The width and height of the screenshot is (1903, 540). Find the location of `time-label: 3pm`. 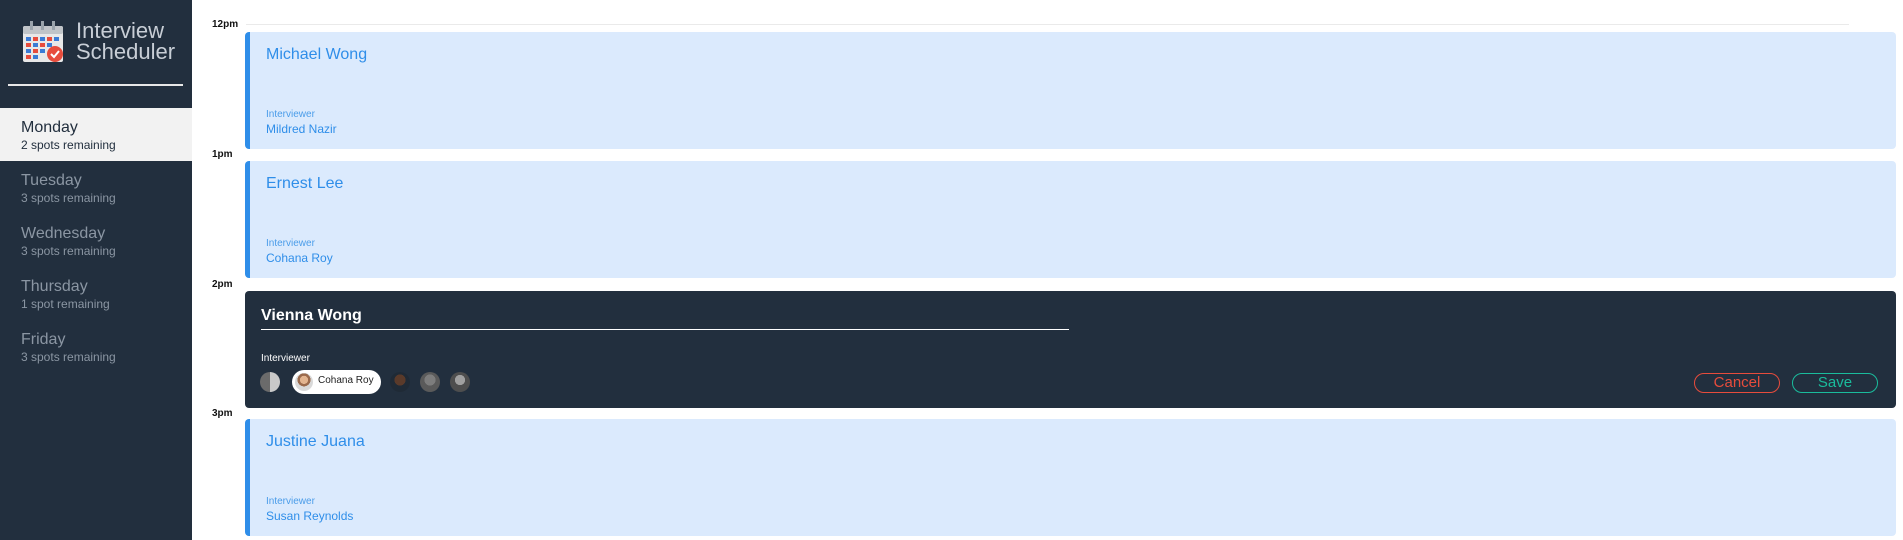

time-label: 3pm is located at coordinates (222, 413).